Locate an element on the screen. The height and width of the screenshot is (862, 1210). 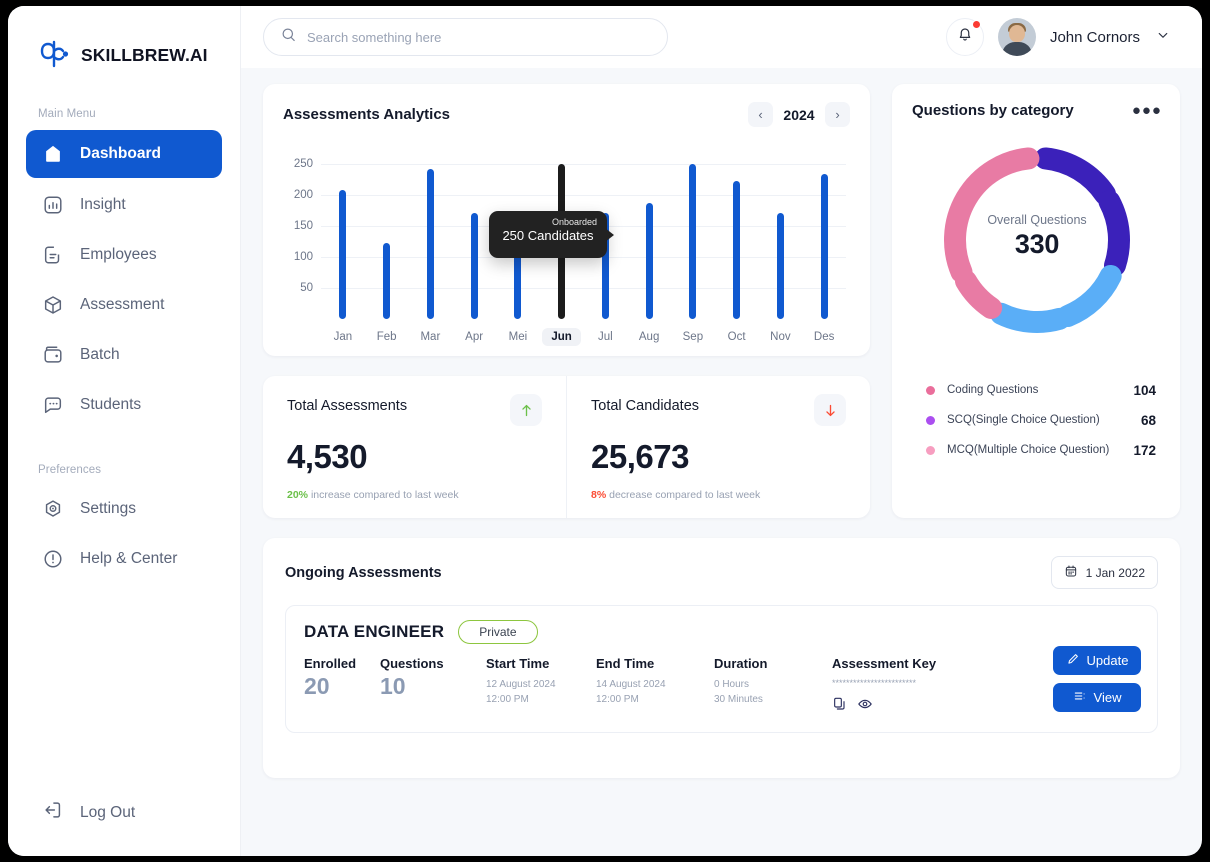
month-cell: Aug is located at coordinates (649, 337).